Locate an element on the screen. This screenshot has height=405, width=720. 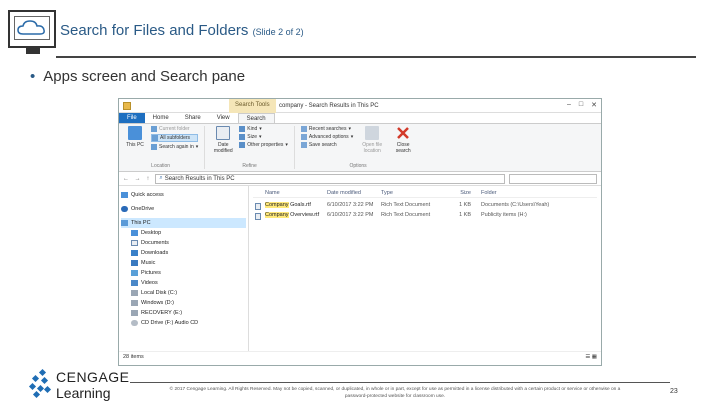
file-type: Rich Text Document is located at coordinates (406, 215).